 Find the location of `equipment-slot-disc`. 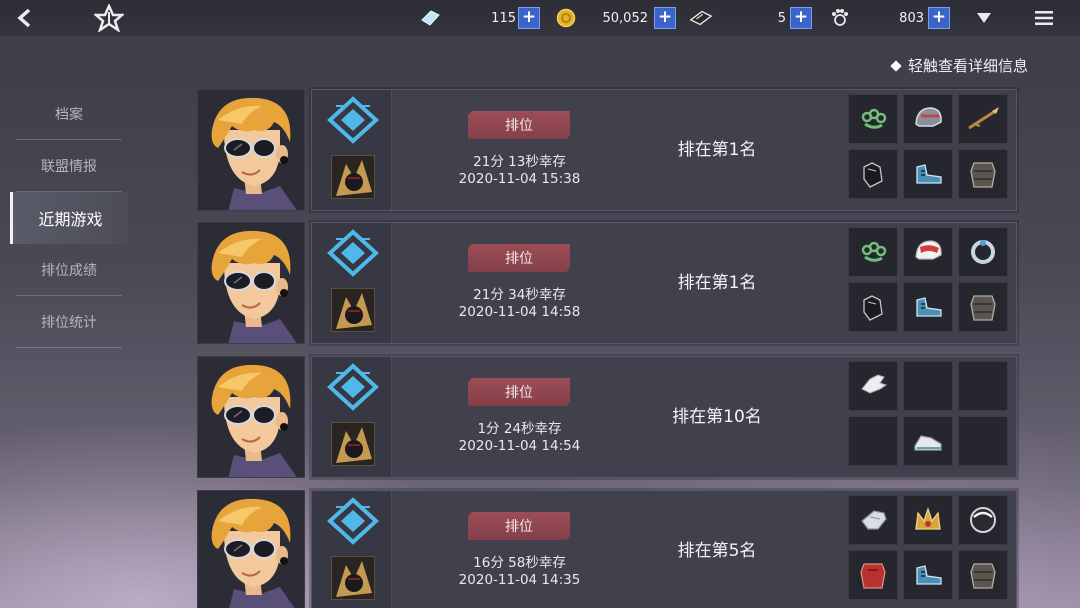

equipment-slot-disc is located at coordinates (983, 520).